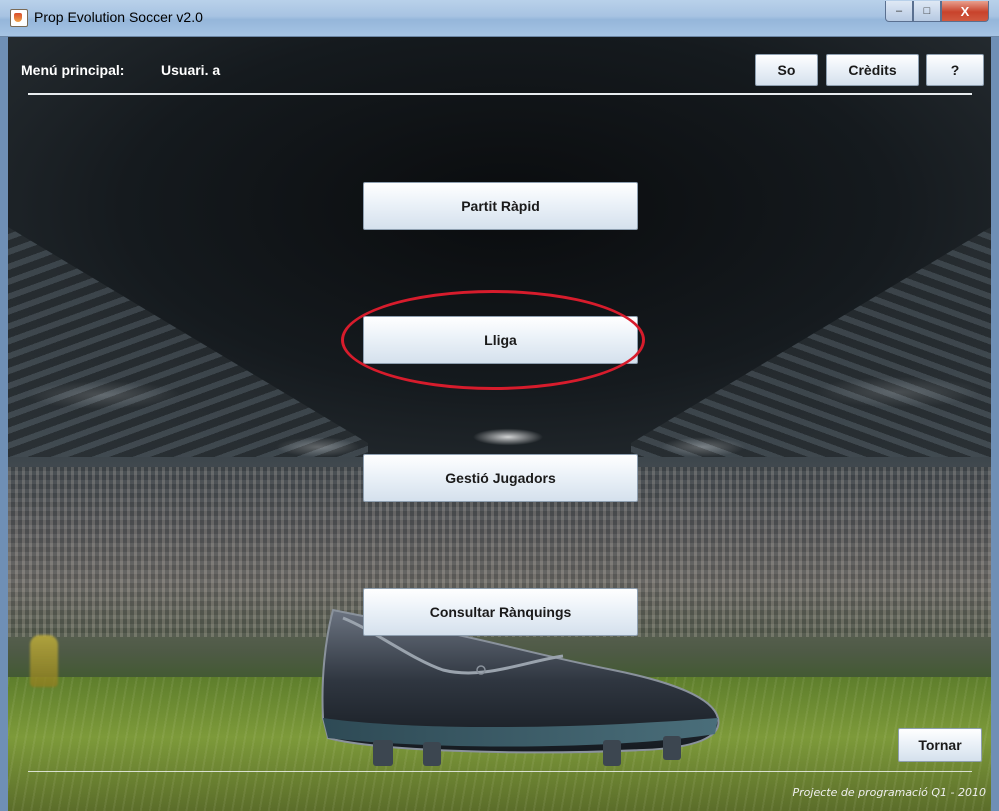  I want to click on user-label: Usuari. a, so click(191, 70).